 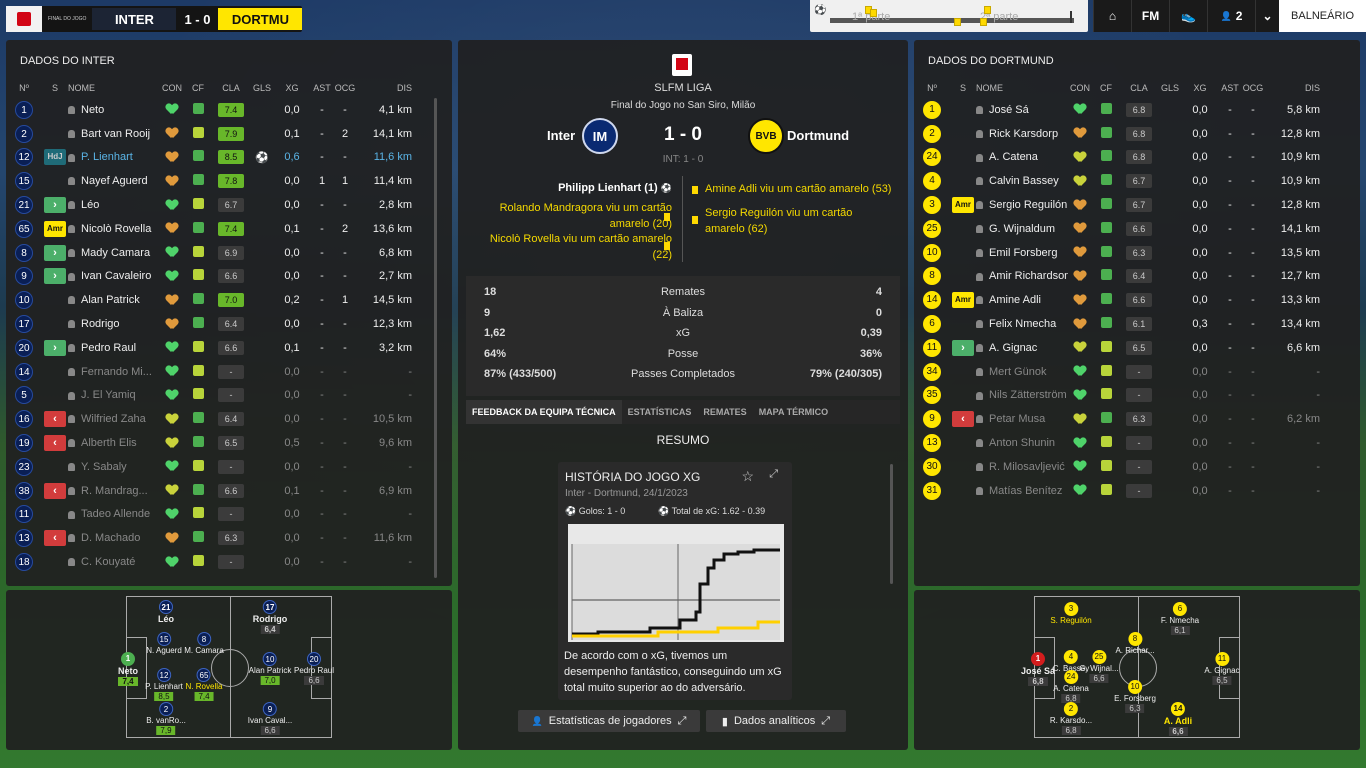 I want to click on player-row: 25 G. Wijnaldum 6.6 0,0 - - 14,1 km, so click(x=1137, y=229).